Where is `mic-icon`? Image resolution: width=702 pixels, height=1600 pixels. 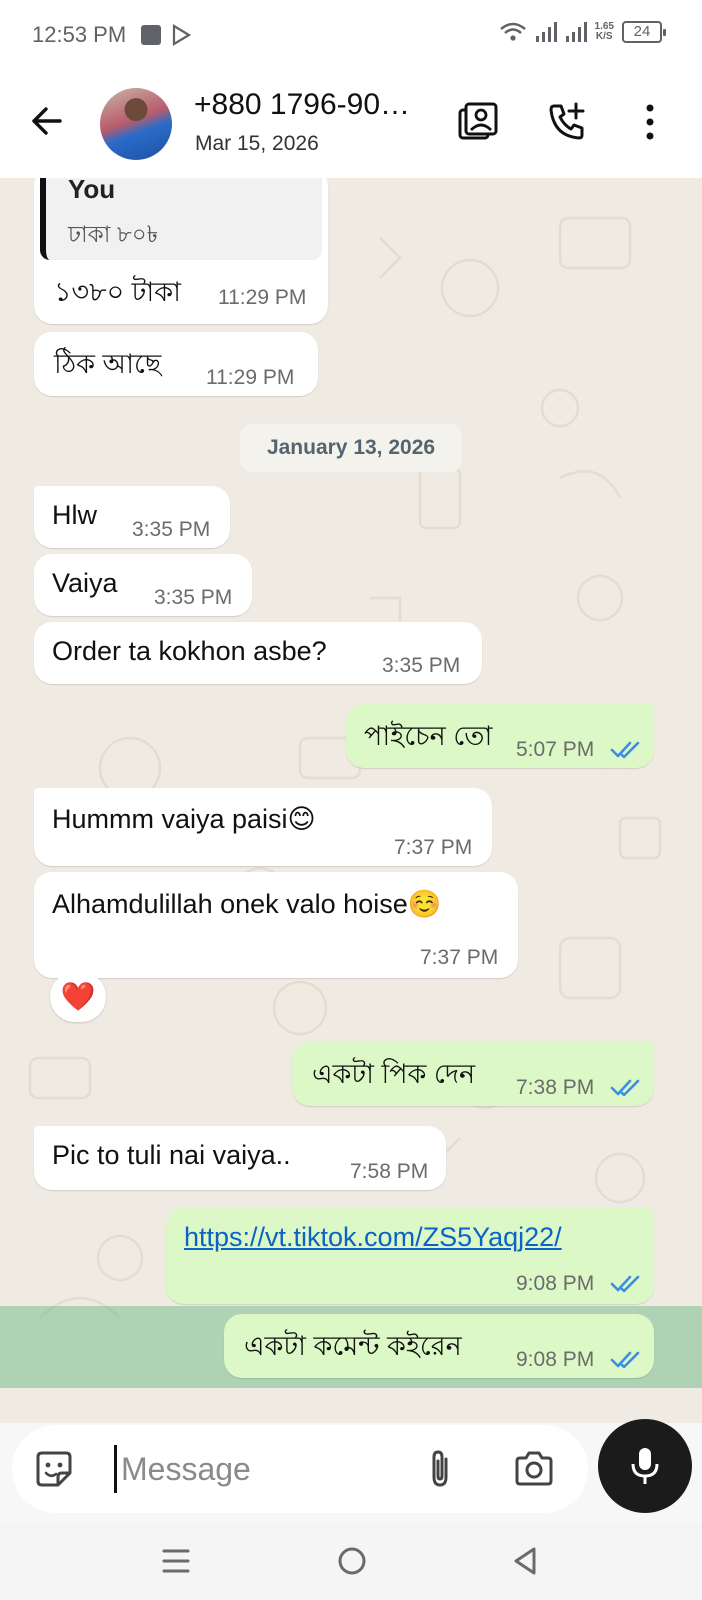
mic-icon is located at coordinates (645, 1466).